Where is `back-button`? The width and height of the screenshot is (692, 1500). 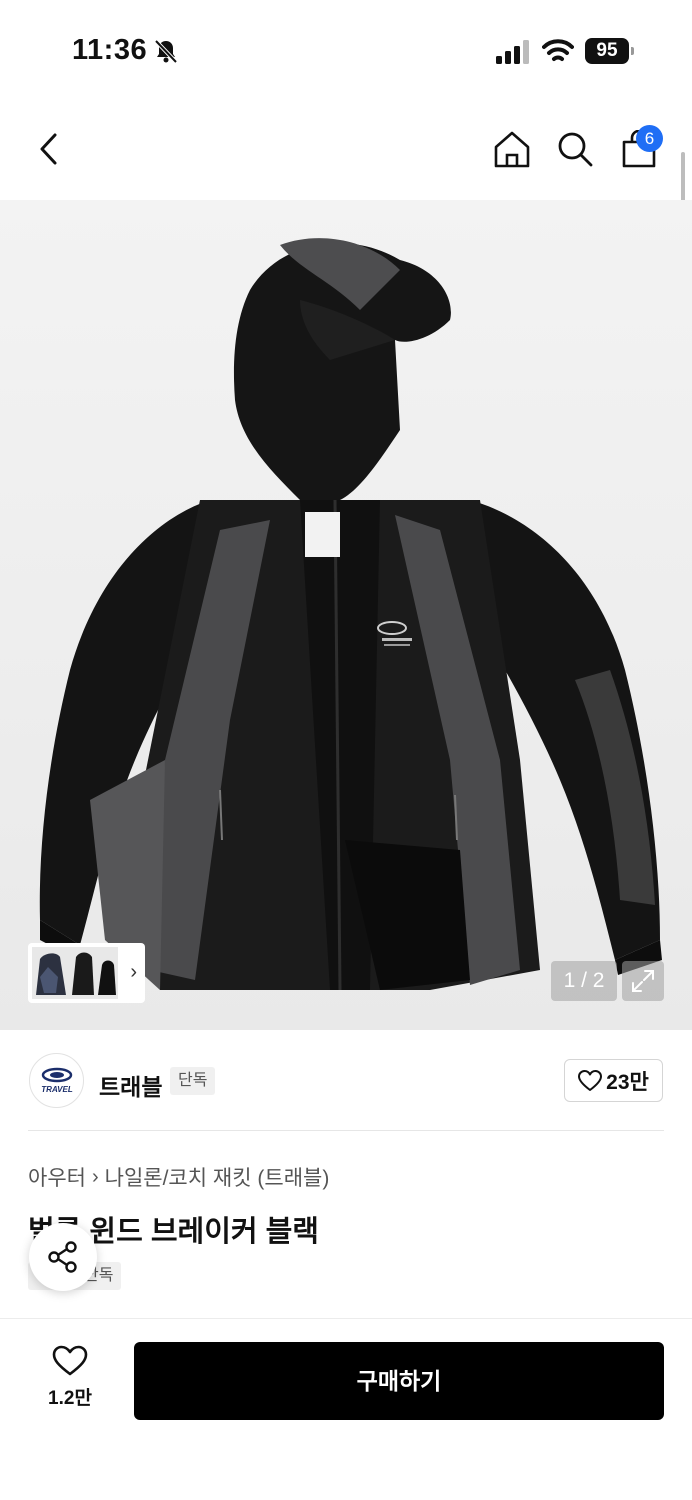
back-button is located at coordinates (49, 149).